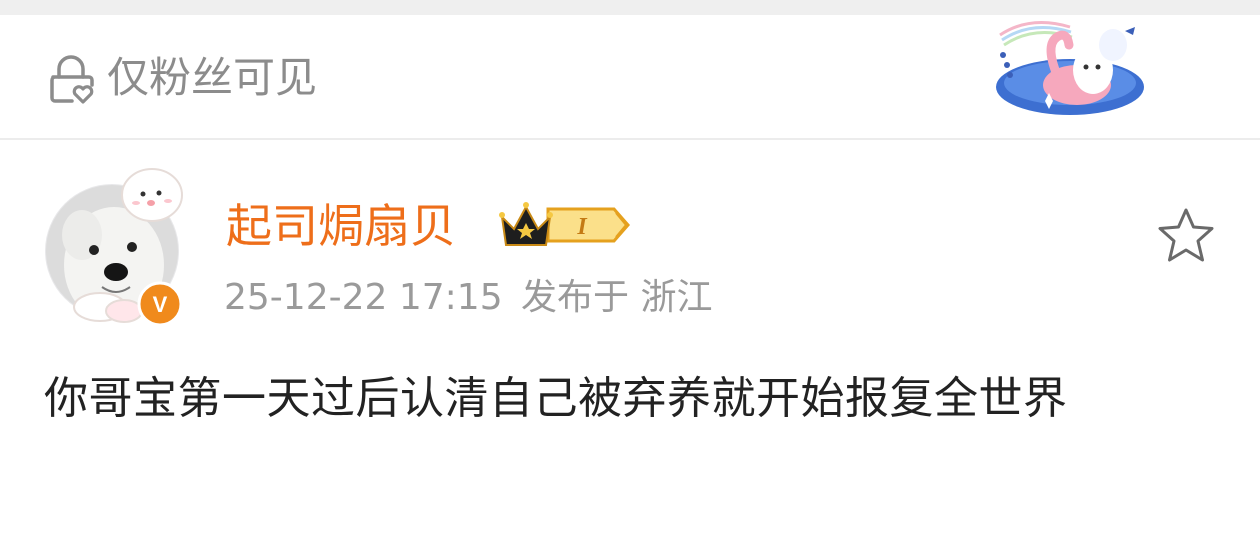 Image resolution: width=1260 pixels, height=541 pixels. I want to click on svg-text: V, so click(160, 304).